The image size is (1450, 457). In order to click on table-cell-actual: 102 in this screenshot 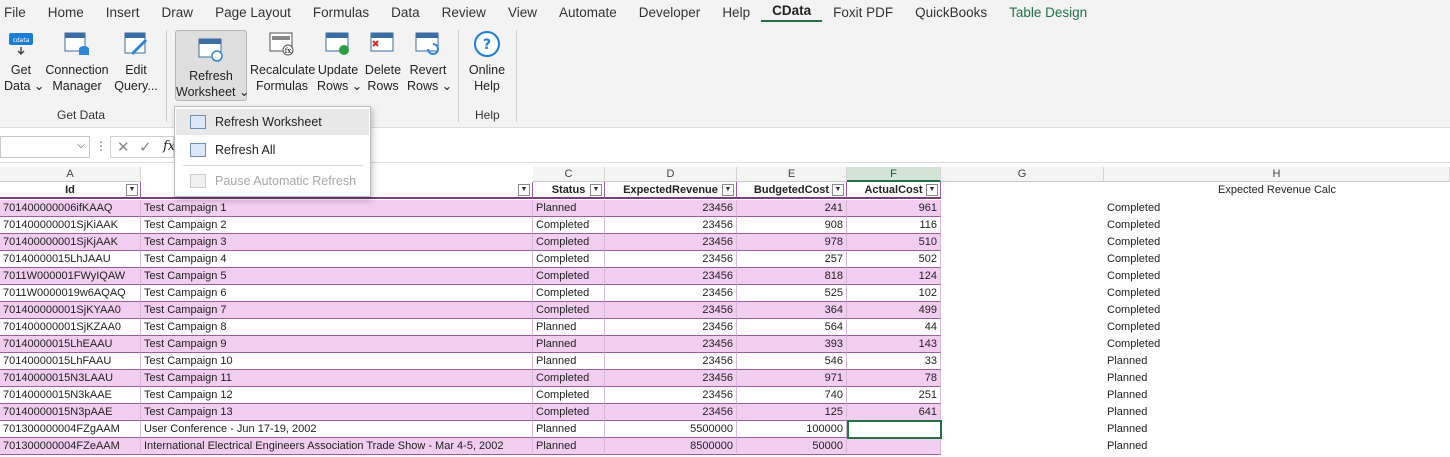, I will do `click(894, 293)`.